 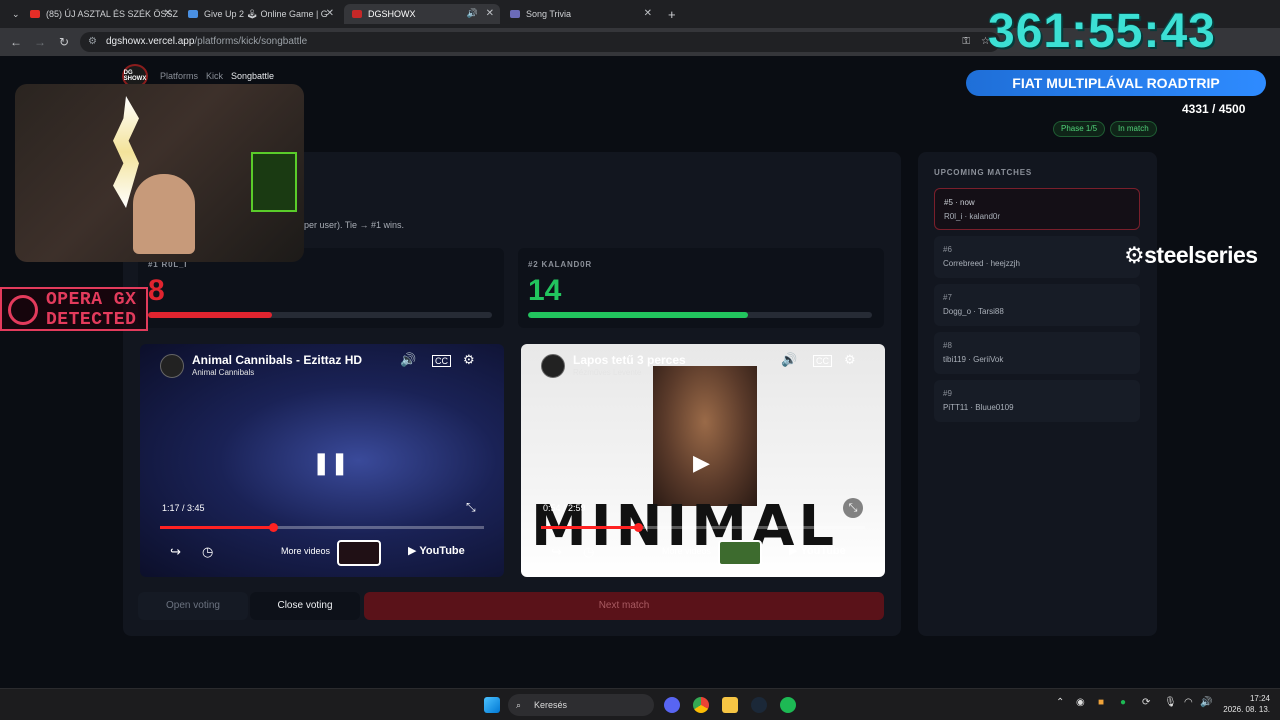 I want to click on match-players: R0l_i · kaland0r, so click(x=972, y=216).